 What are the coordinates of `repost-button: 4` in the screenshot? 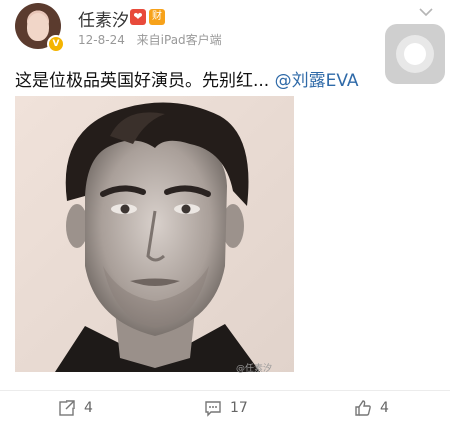 It's located at (88, 408).